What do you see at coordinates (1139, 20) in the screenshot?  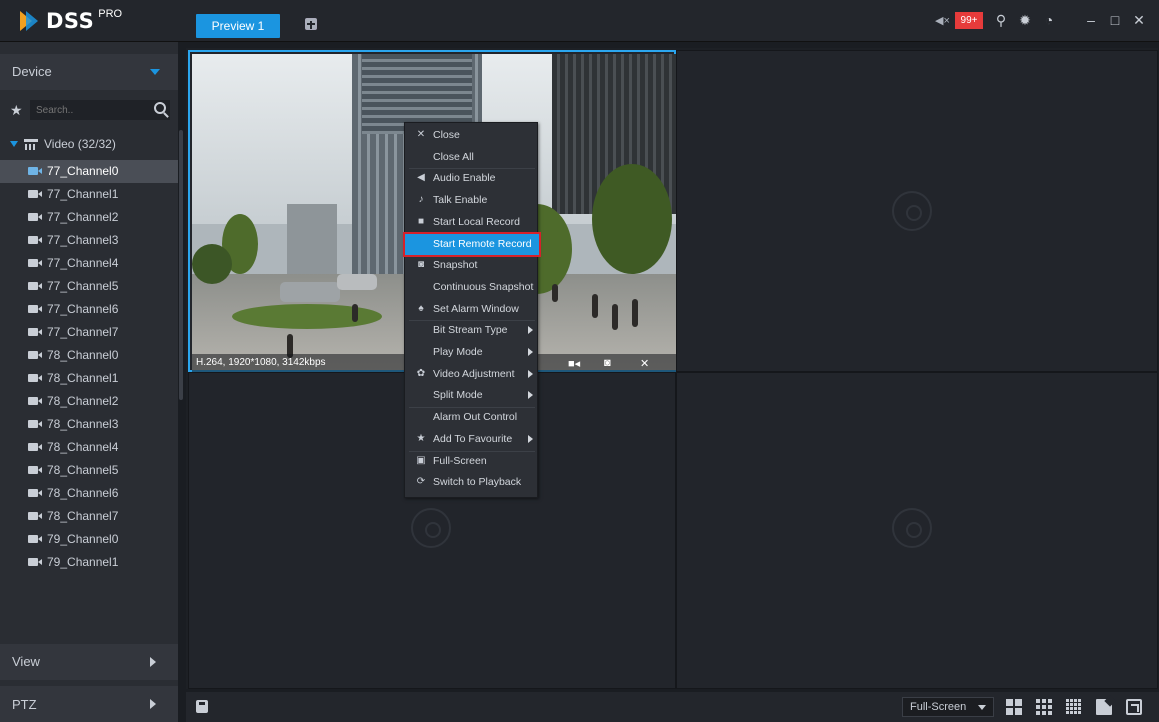 I see `close-window-icon: ✕` at bounding box center [1139, 20].